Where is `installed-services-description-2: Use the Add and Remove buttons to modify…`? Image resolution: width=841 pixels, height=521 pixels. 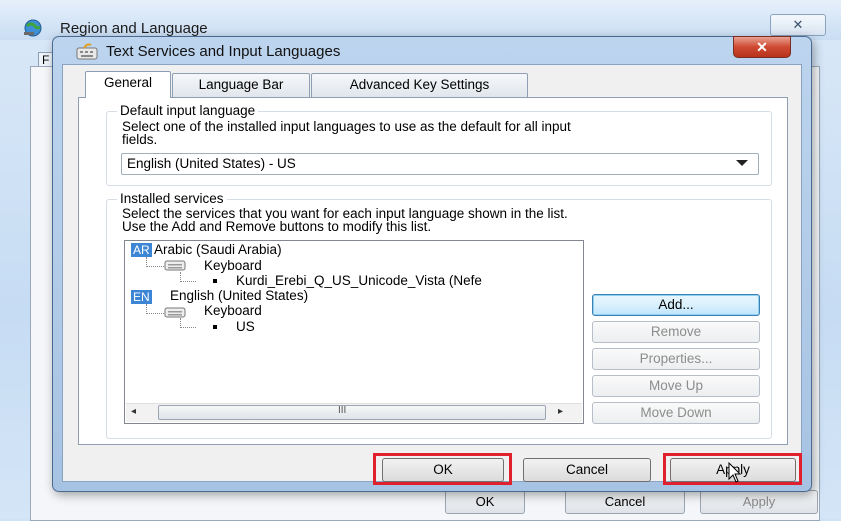
installed-services-description-2: Use the Add and Remove buttons to modify… is located at coordinates (277, 226).